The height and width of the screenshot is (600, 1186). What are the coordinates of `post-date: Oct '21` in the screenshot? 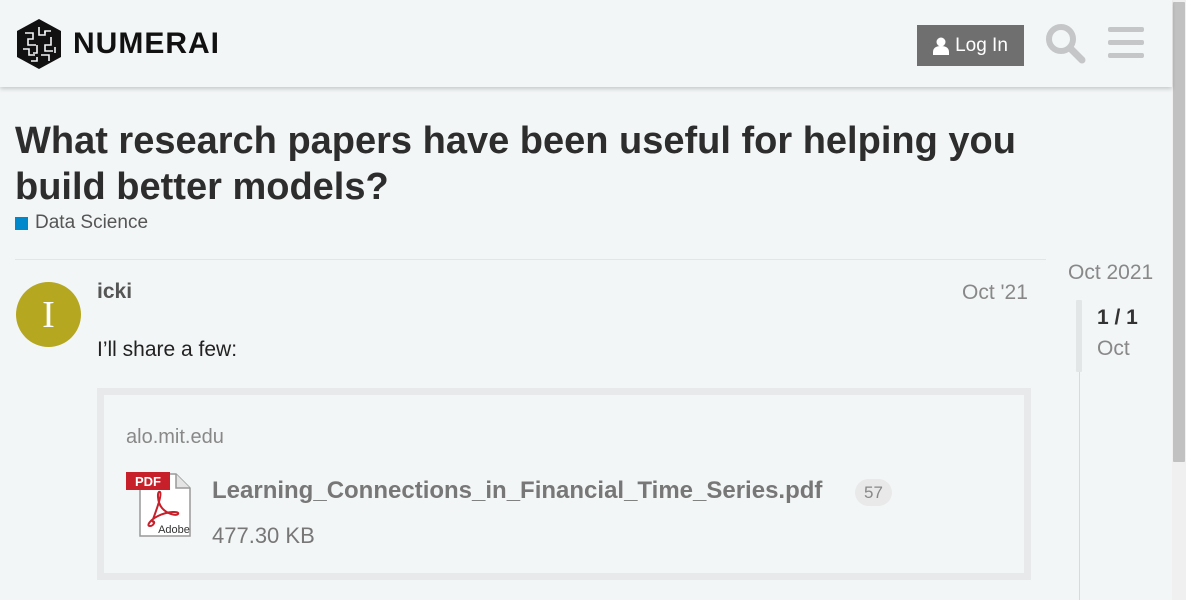 It's located at (995, 293).